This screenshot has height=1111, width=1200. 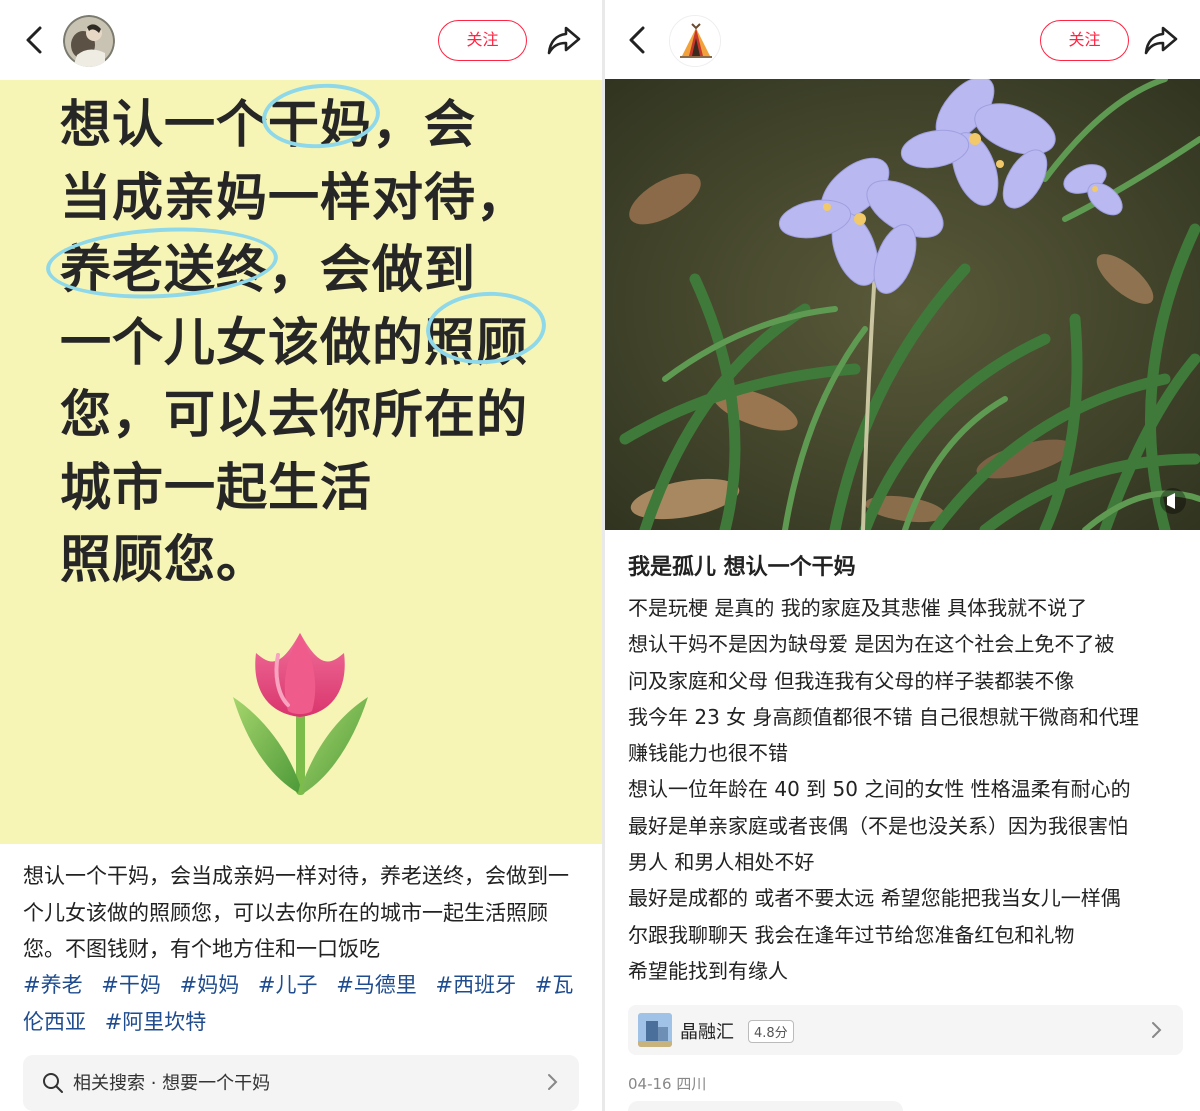 I want to click on search-icon, so click(x=53, y=1083).